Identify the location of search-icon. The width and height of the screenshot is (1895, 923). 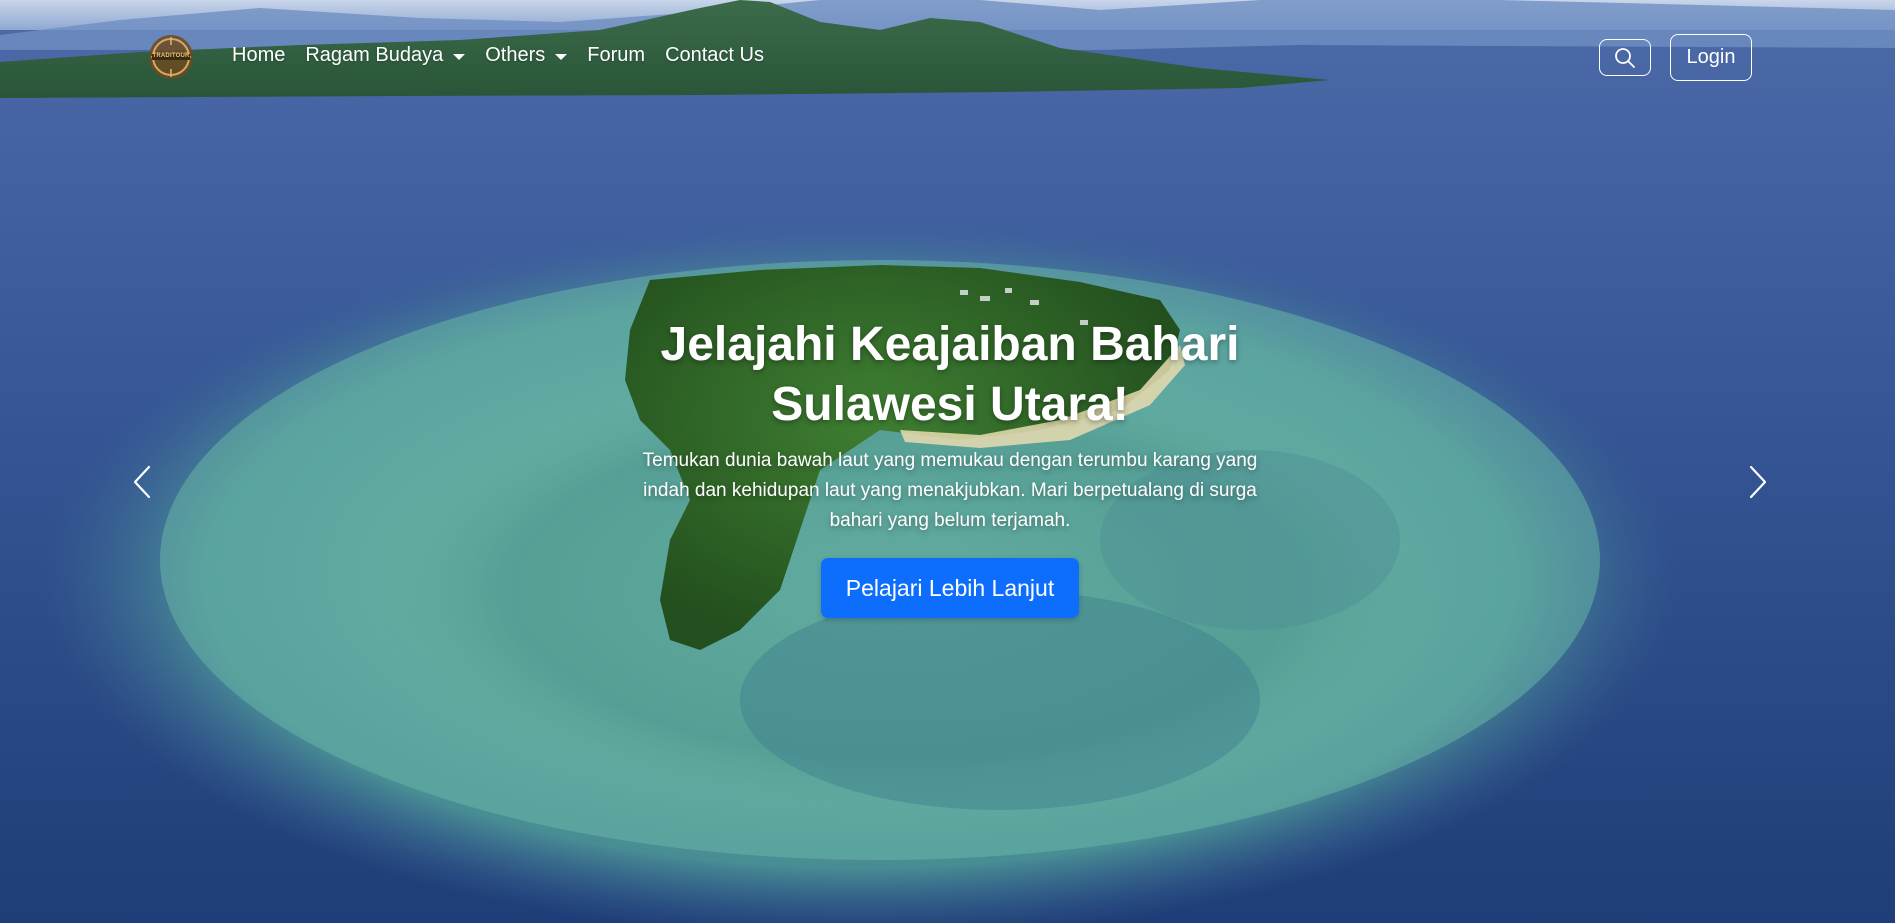
(1625, 57).